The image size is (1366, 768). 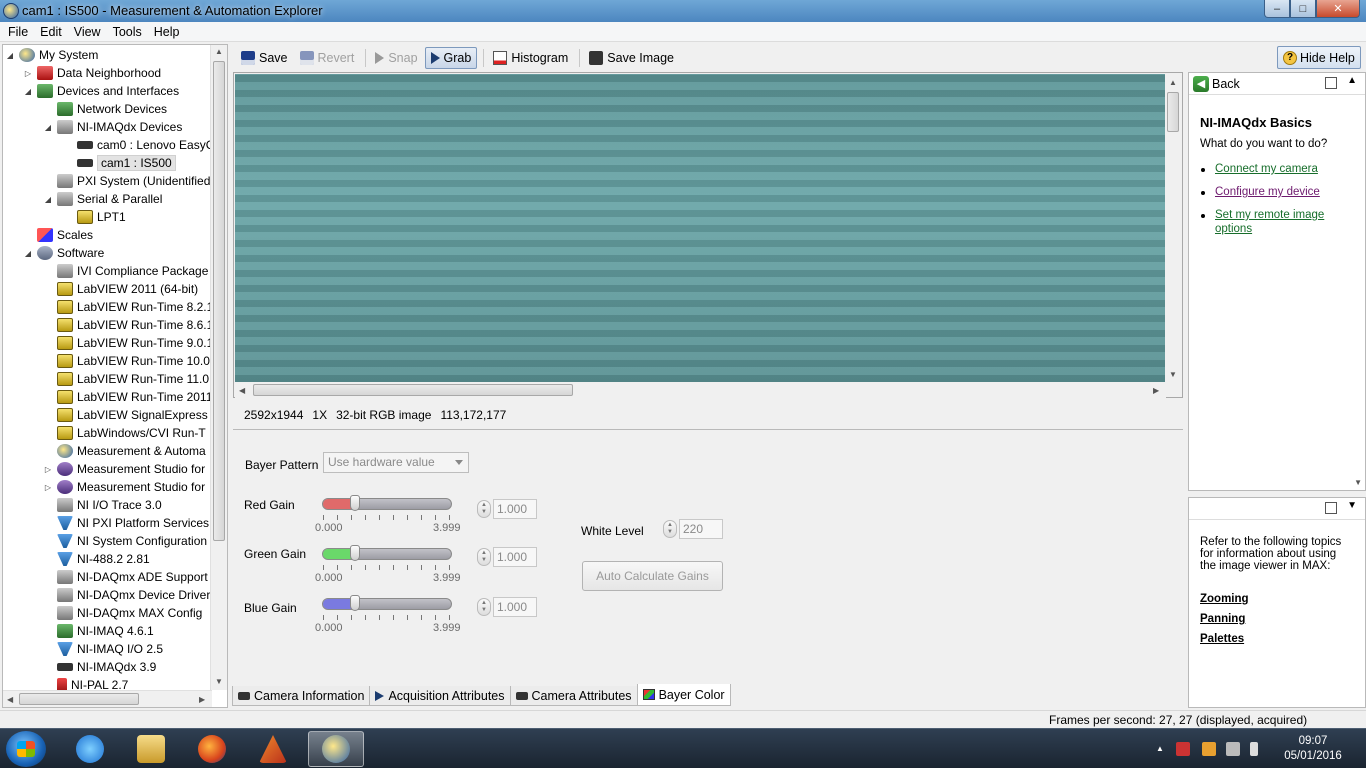 I want to click on taskbar-explorer, so click(x=151, y=749).